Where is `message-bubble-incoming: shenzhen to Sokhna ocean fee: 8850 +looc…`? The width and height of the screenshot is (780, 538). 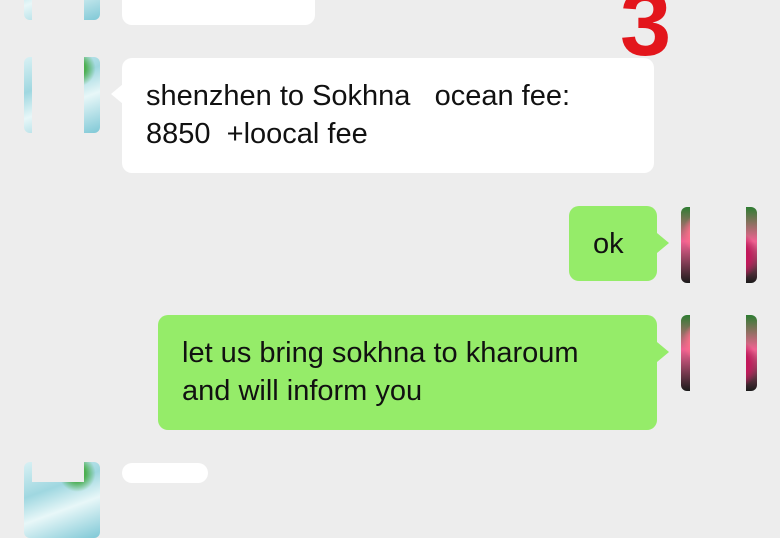 message-bubble-incoming: shenzhen to Sokhna ocean fee: 8850 +looc… is located at coordinates (388, 115).